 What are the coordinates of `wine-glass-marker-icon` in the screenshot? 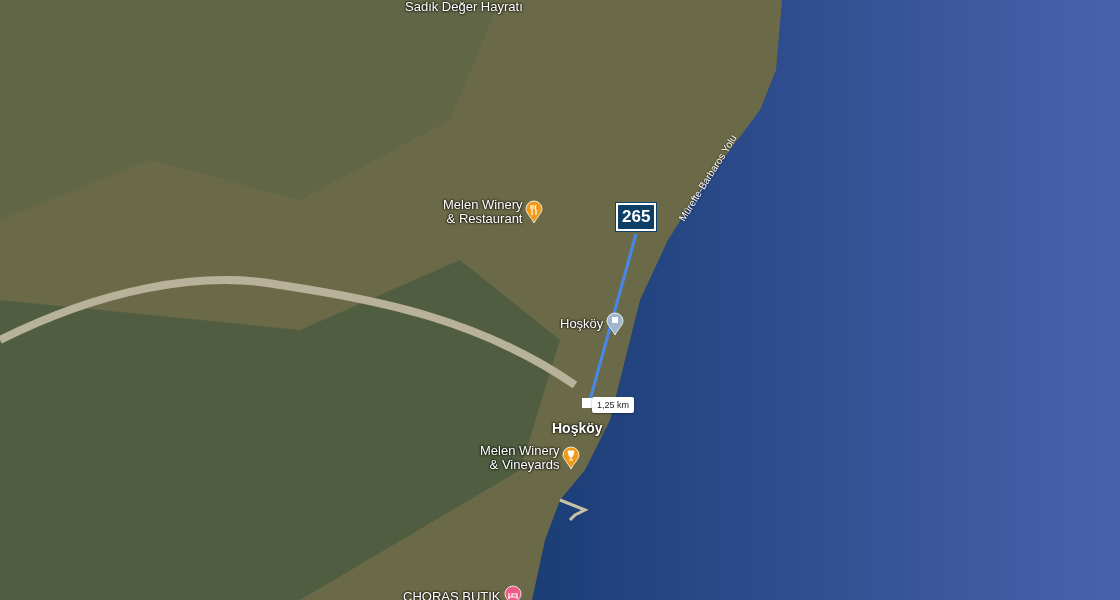 It's located at (571, 458).